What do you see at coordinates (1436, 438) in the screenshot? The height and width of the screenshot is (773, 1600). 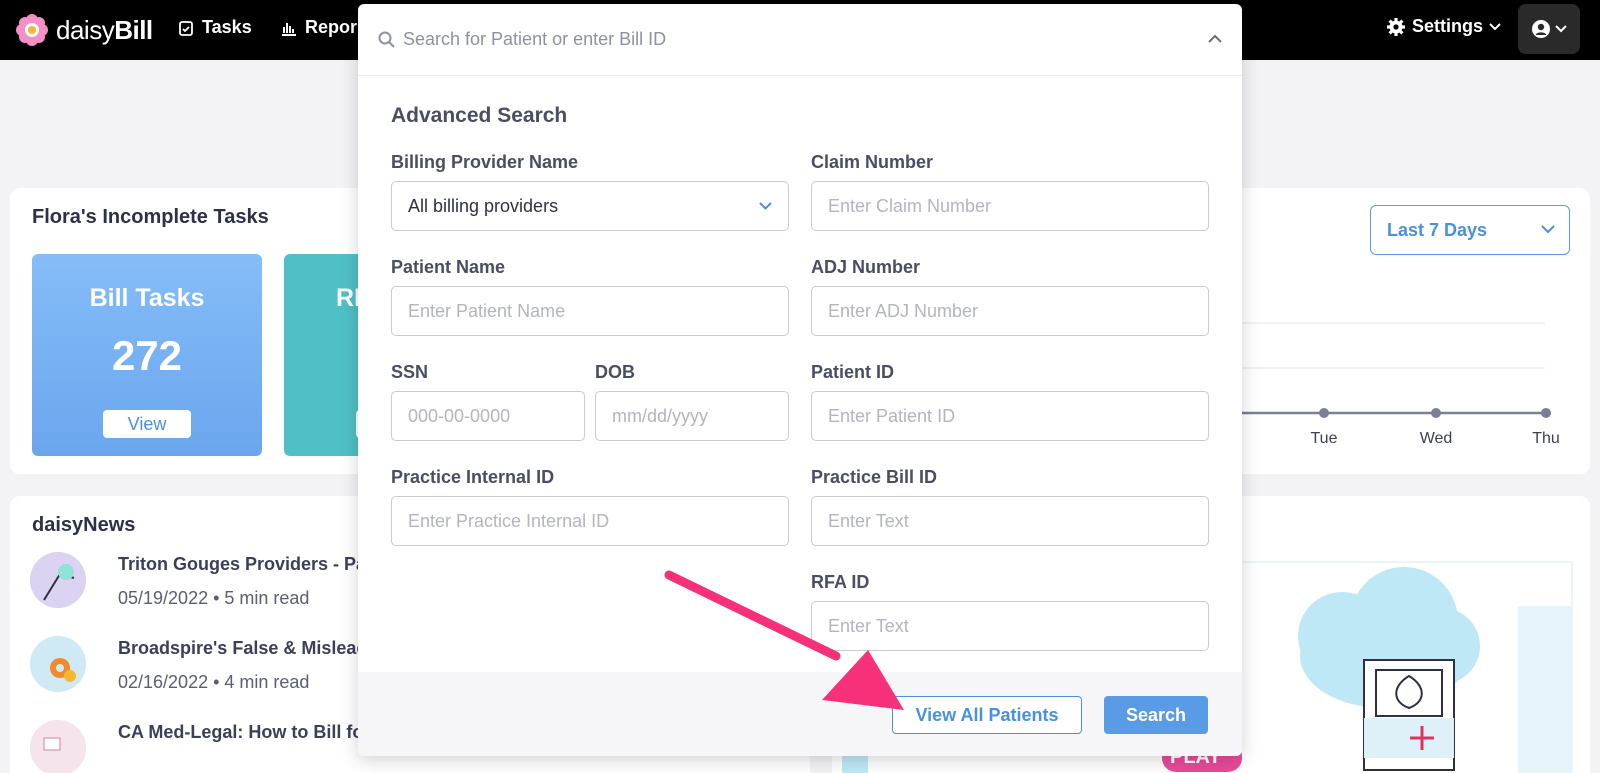 I see `chart-tick-wed: Wed` at bounding box center [1436, 438].